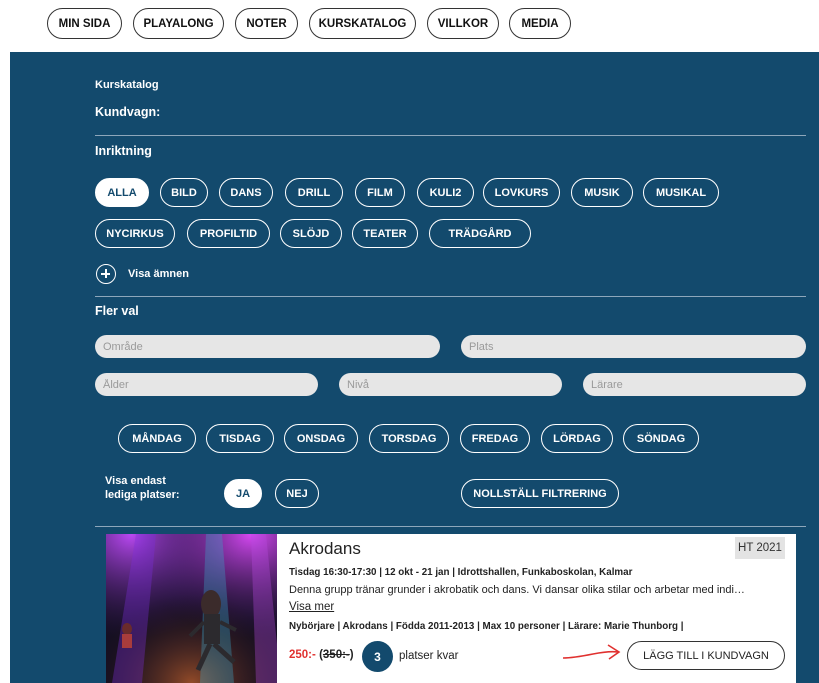 Image resolution: width=819 pixels, height=683 pixels. What do you see at coordinates (706, 655) in the screenshot?
I see `add-to-cart-button: LÄGG TILL I KUNDVAGN` at bounding box center [706, 655].